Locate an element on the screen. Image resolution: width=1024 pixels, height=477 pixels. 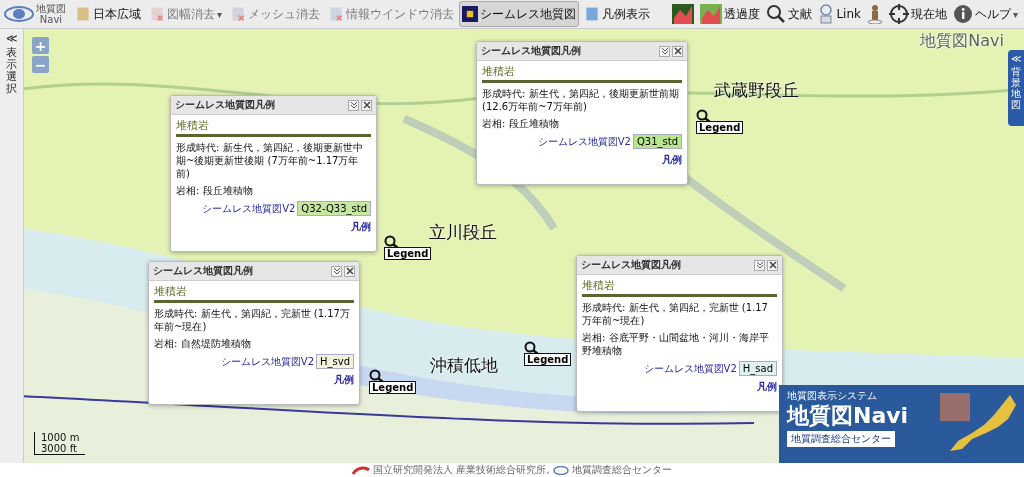
legend-code: H_svd is located at coordinates (335, 361).